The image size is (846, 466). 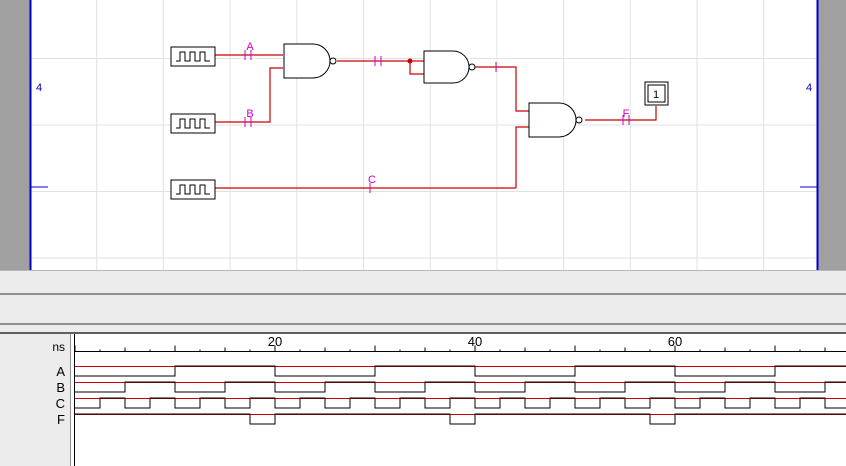 I want to click on signal-label-b: B, so click(x=60, y=387).